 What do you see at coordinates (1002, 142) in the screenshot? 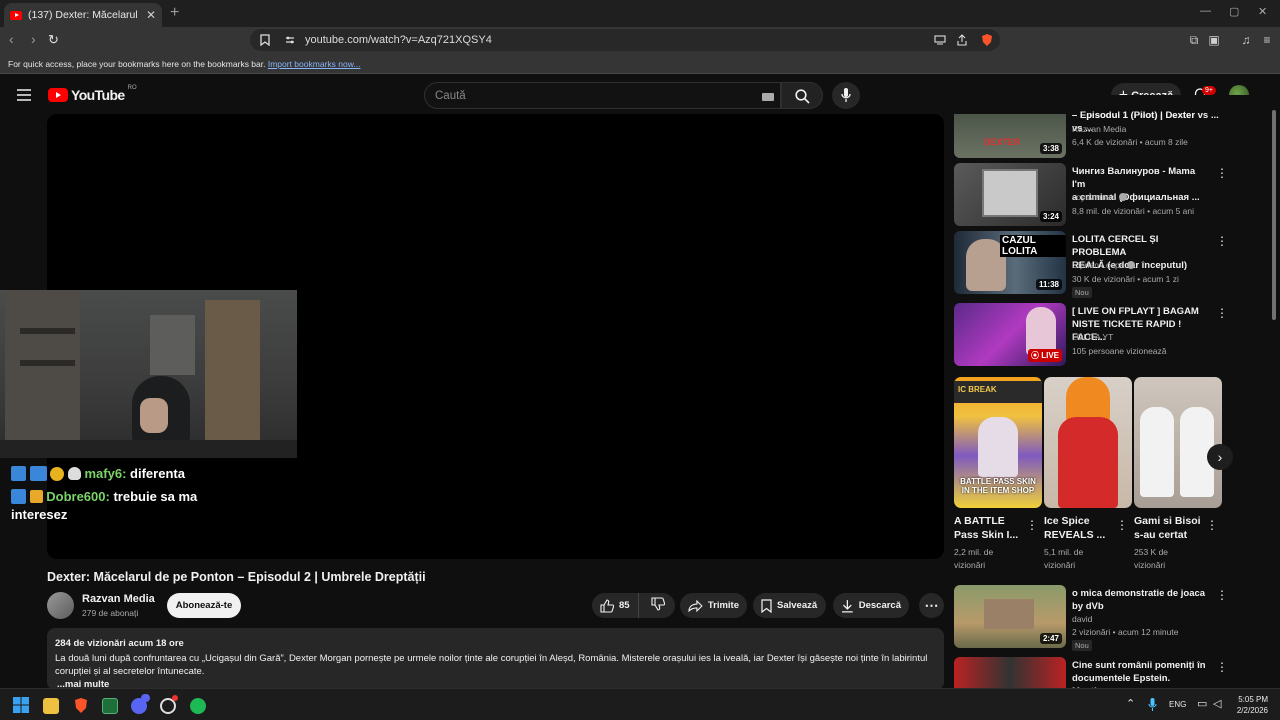
I see `thumb-text: DEXTER` at bounding box center [1002, 142].